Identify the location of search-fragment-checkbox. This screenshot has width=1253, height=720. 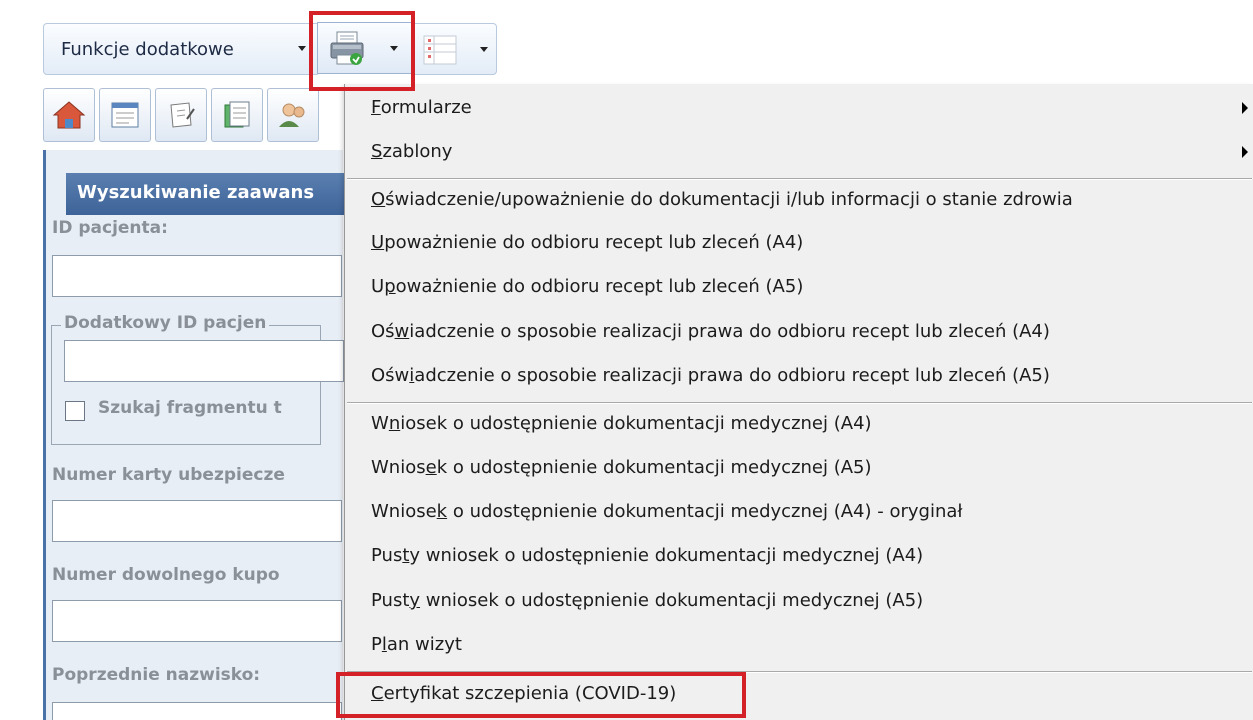
(75, 411).